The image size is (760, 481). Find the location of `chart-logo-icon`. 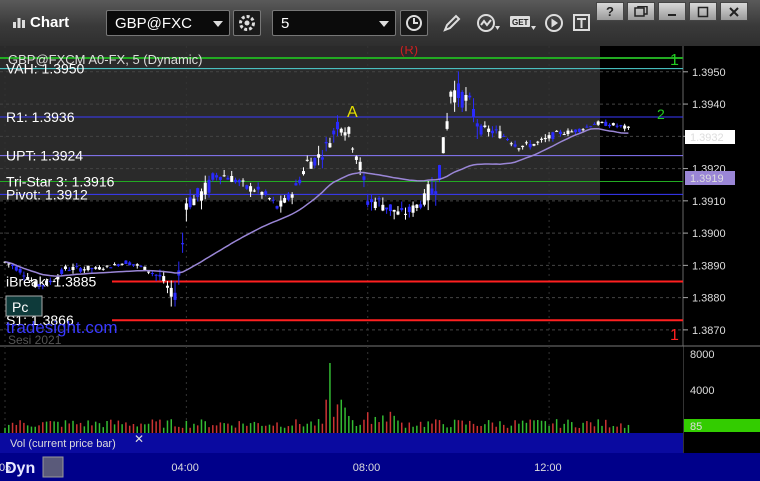

chart-logo-icon is located at coordinates (19, 23).